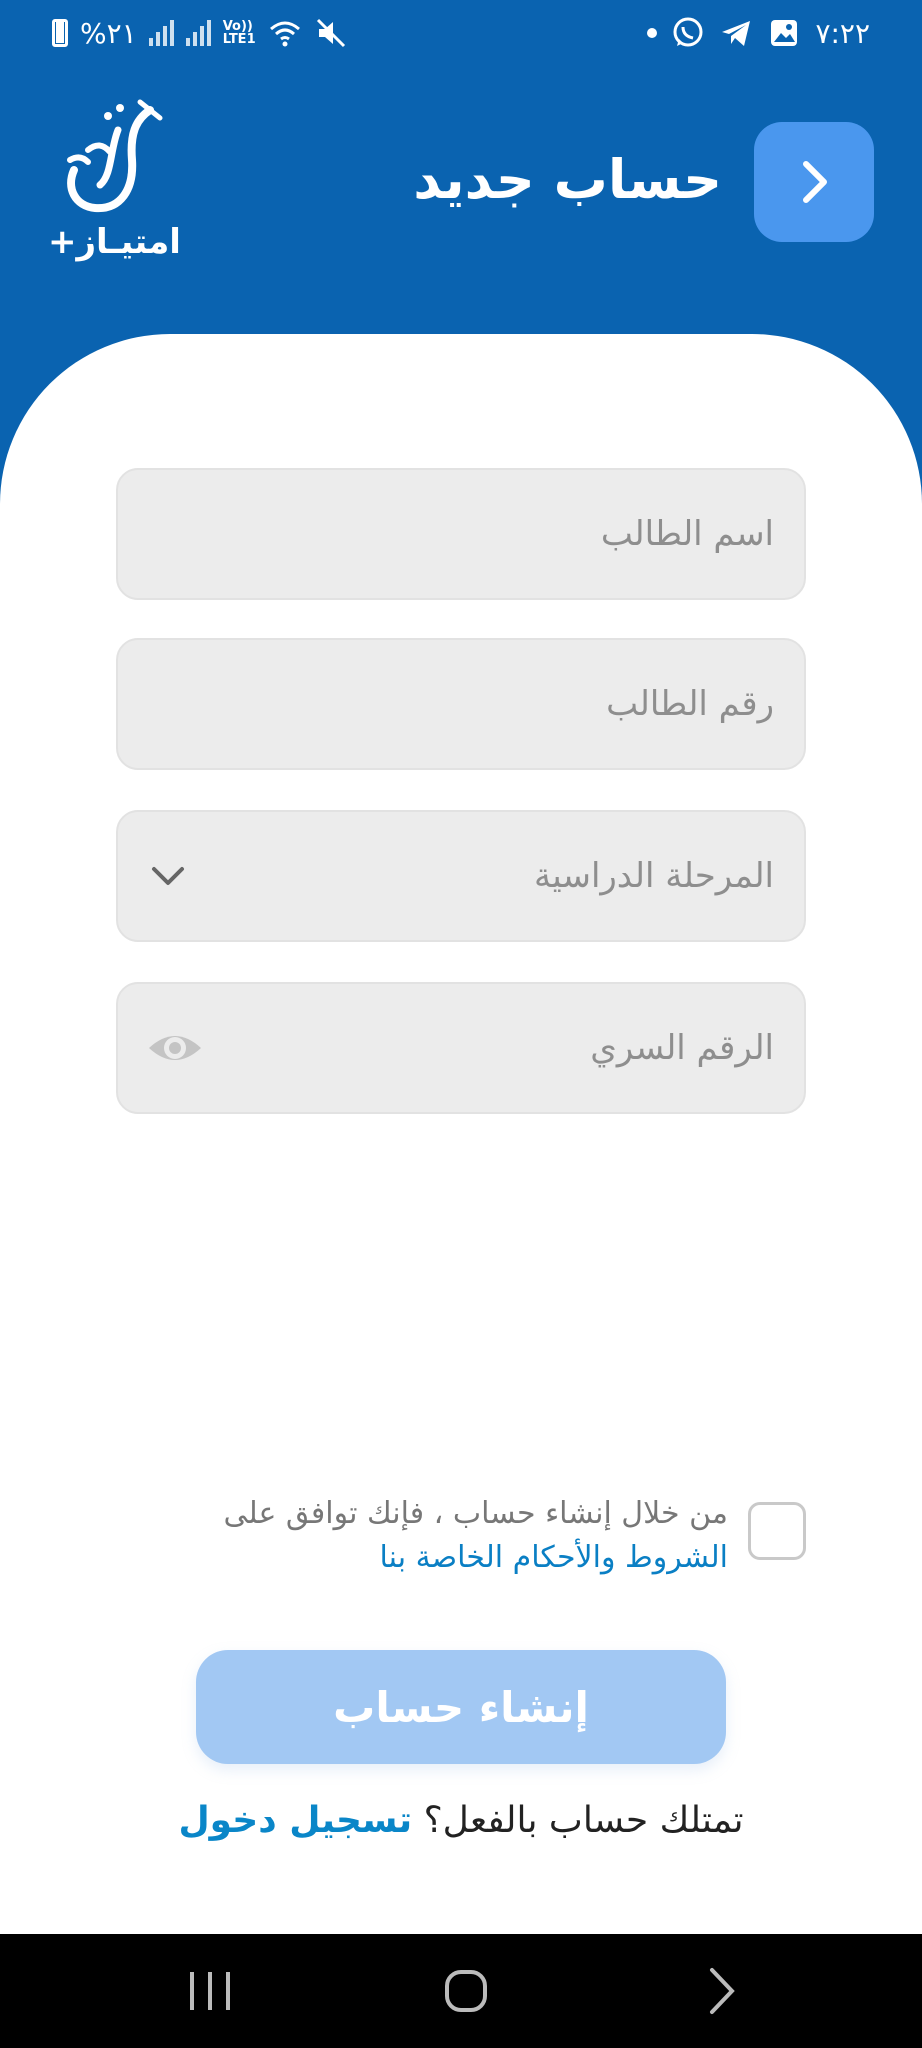  What do you see at coordinates (239, 39) in the screenshot?
I see `lte-label: LTE1` at bounding box center [239, 39].